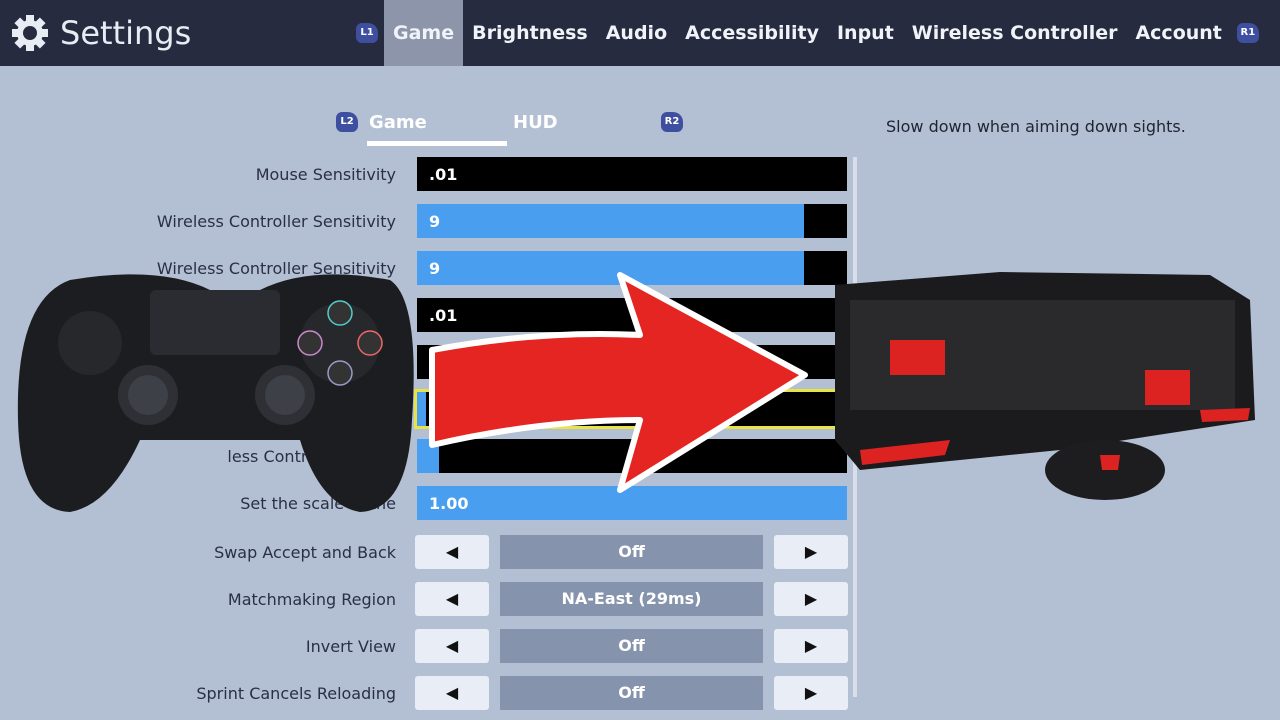 The image size is (1280, 720). What do you see at coordinates (1045, 386) in the screenshot?
I see `keyboard-mouse-image` at bounding box center [1045, 386].